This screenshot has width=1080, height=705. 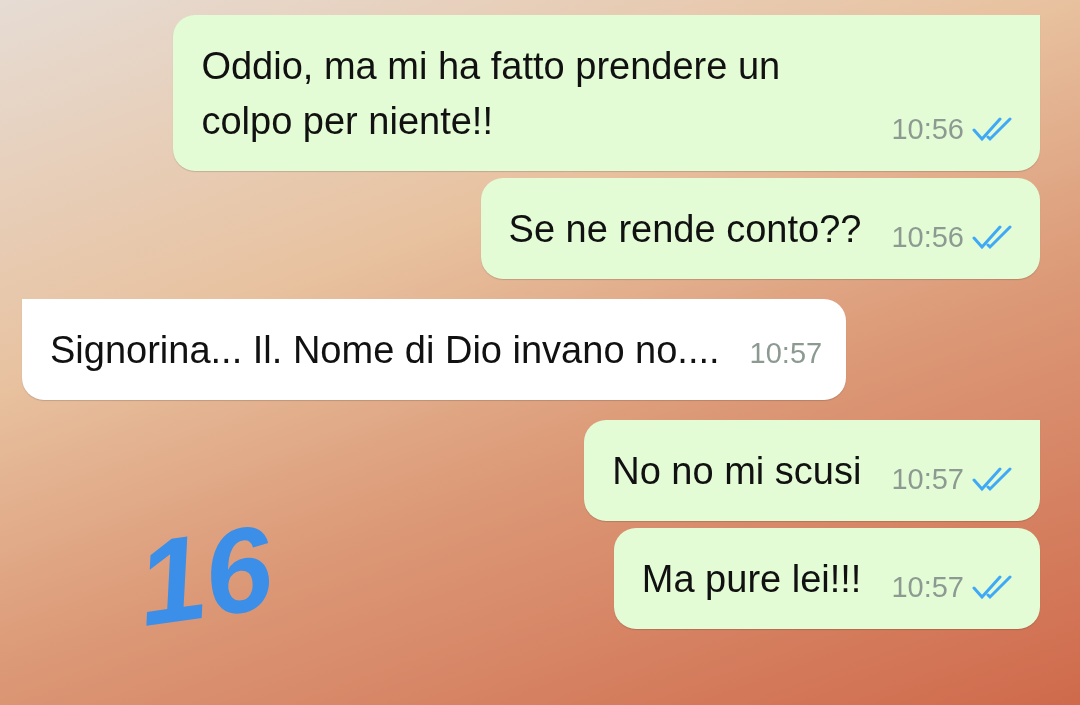 I want to click on message-text: Oddio, ma mi ha fatto prendere un colpo per niente!!, so click(x=491, y=94).